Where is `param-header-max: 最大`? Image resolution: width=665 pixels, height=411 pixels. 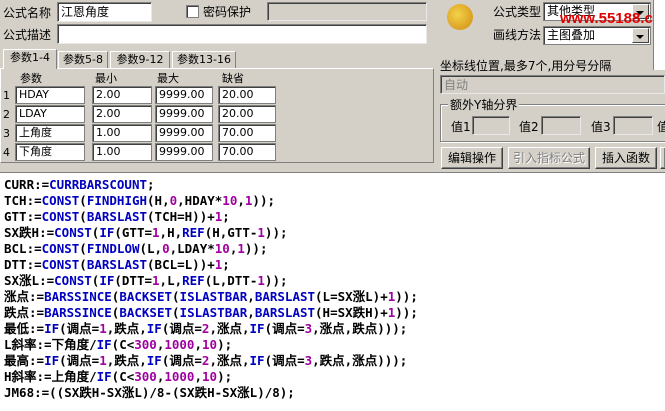 param-header-max: 最大 is located at coordinates (168, 78).